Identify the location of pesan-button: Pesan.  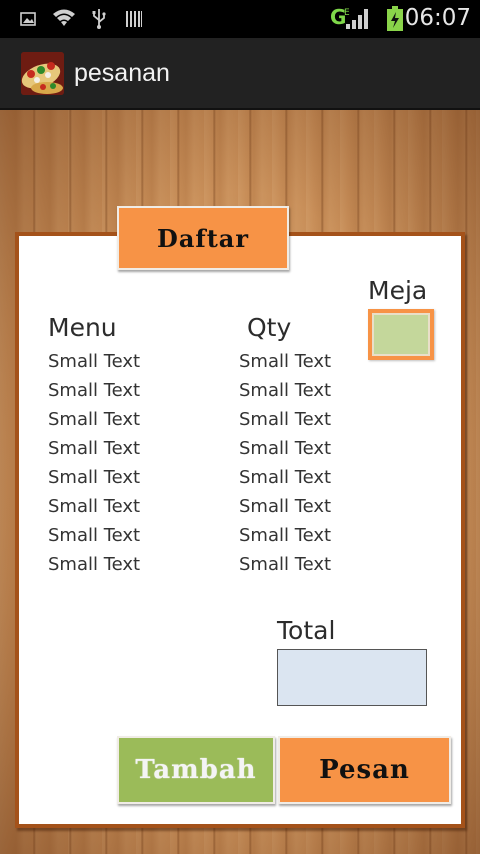
(364, 770).